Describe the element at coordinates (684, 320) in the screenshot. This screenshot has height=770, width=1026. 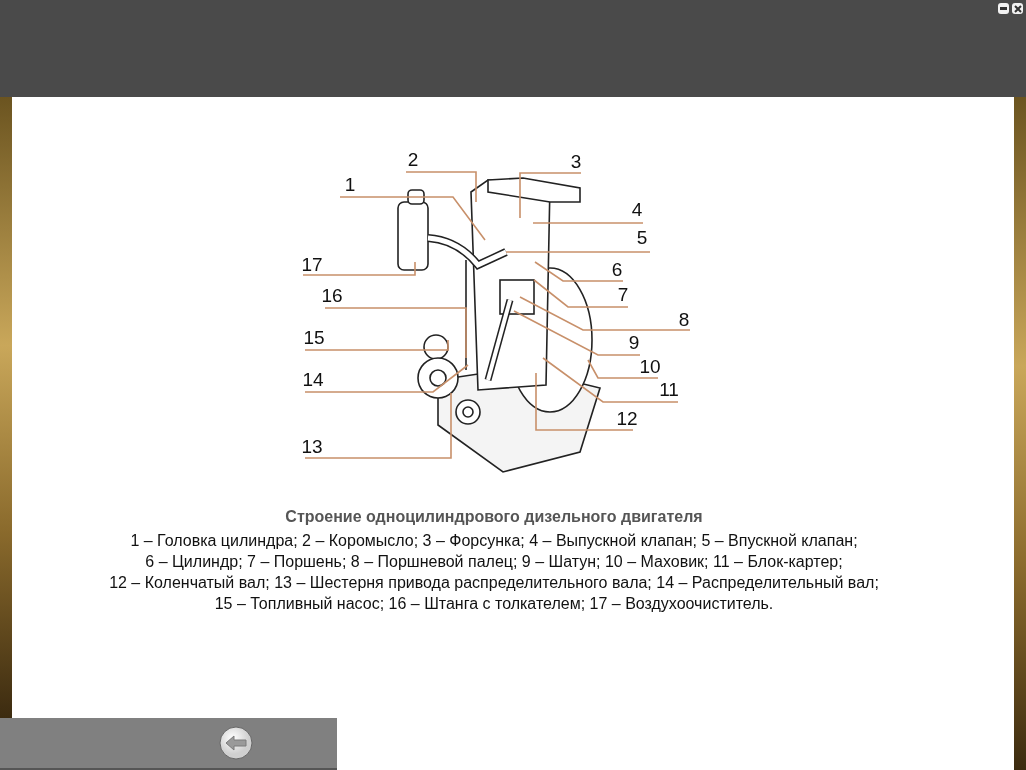
I see `callout-number: 8` at that location.